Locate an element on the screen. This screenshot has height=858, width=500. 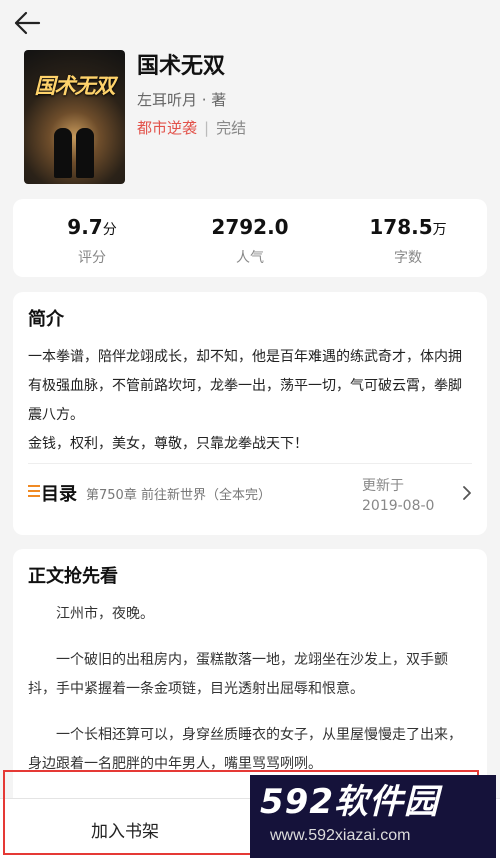
rating-value: 9.7 is located at coordinates (85, 227).